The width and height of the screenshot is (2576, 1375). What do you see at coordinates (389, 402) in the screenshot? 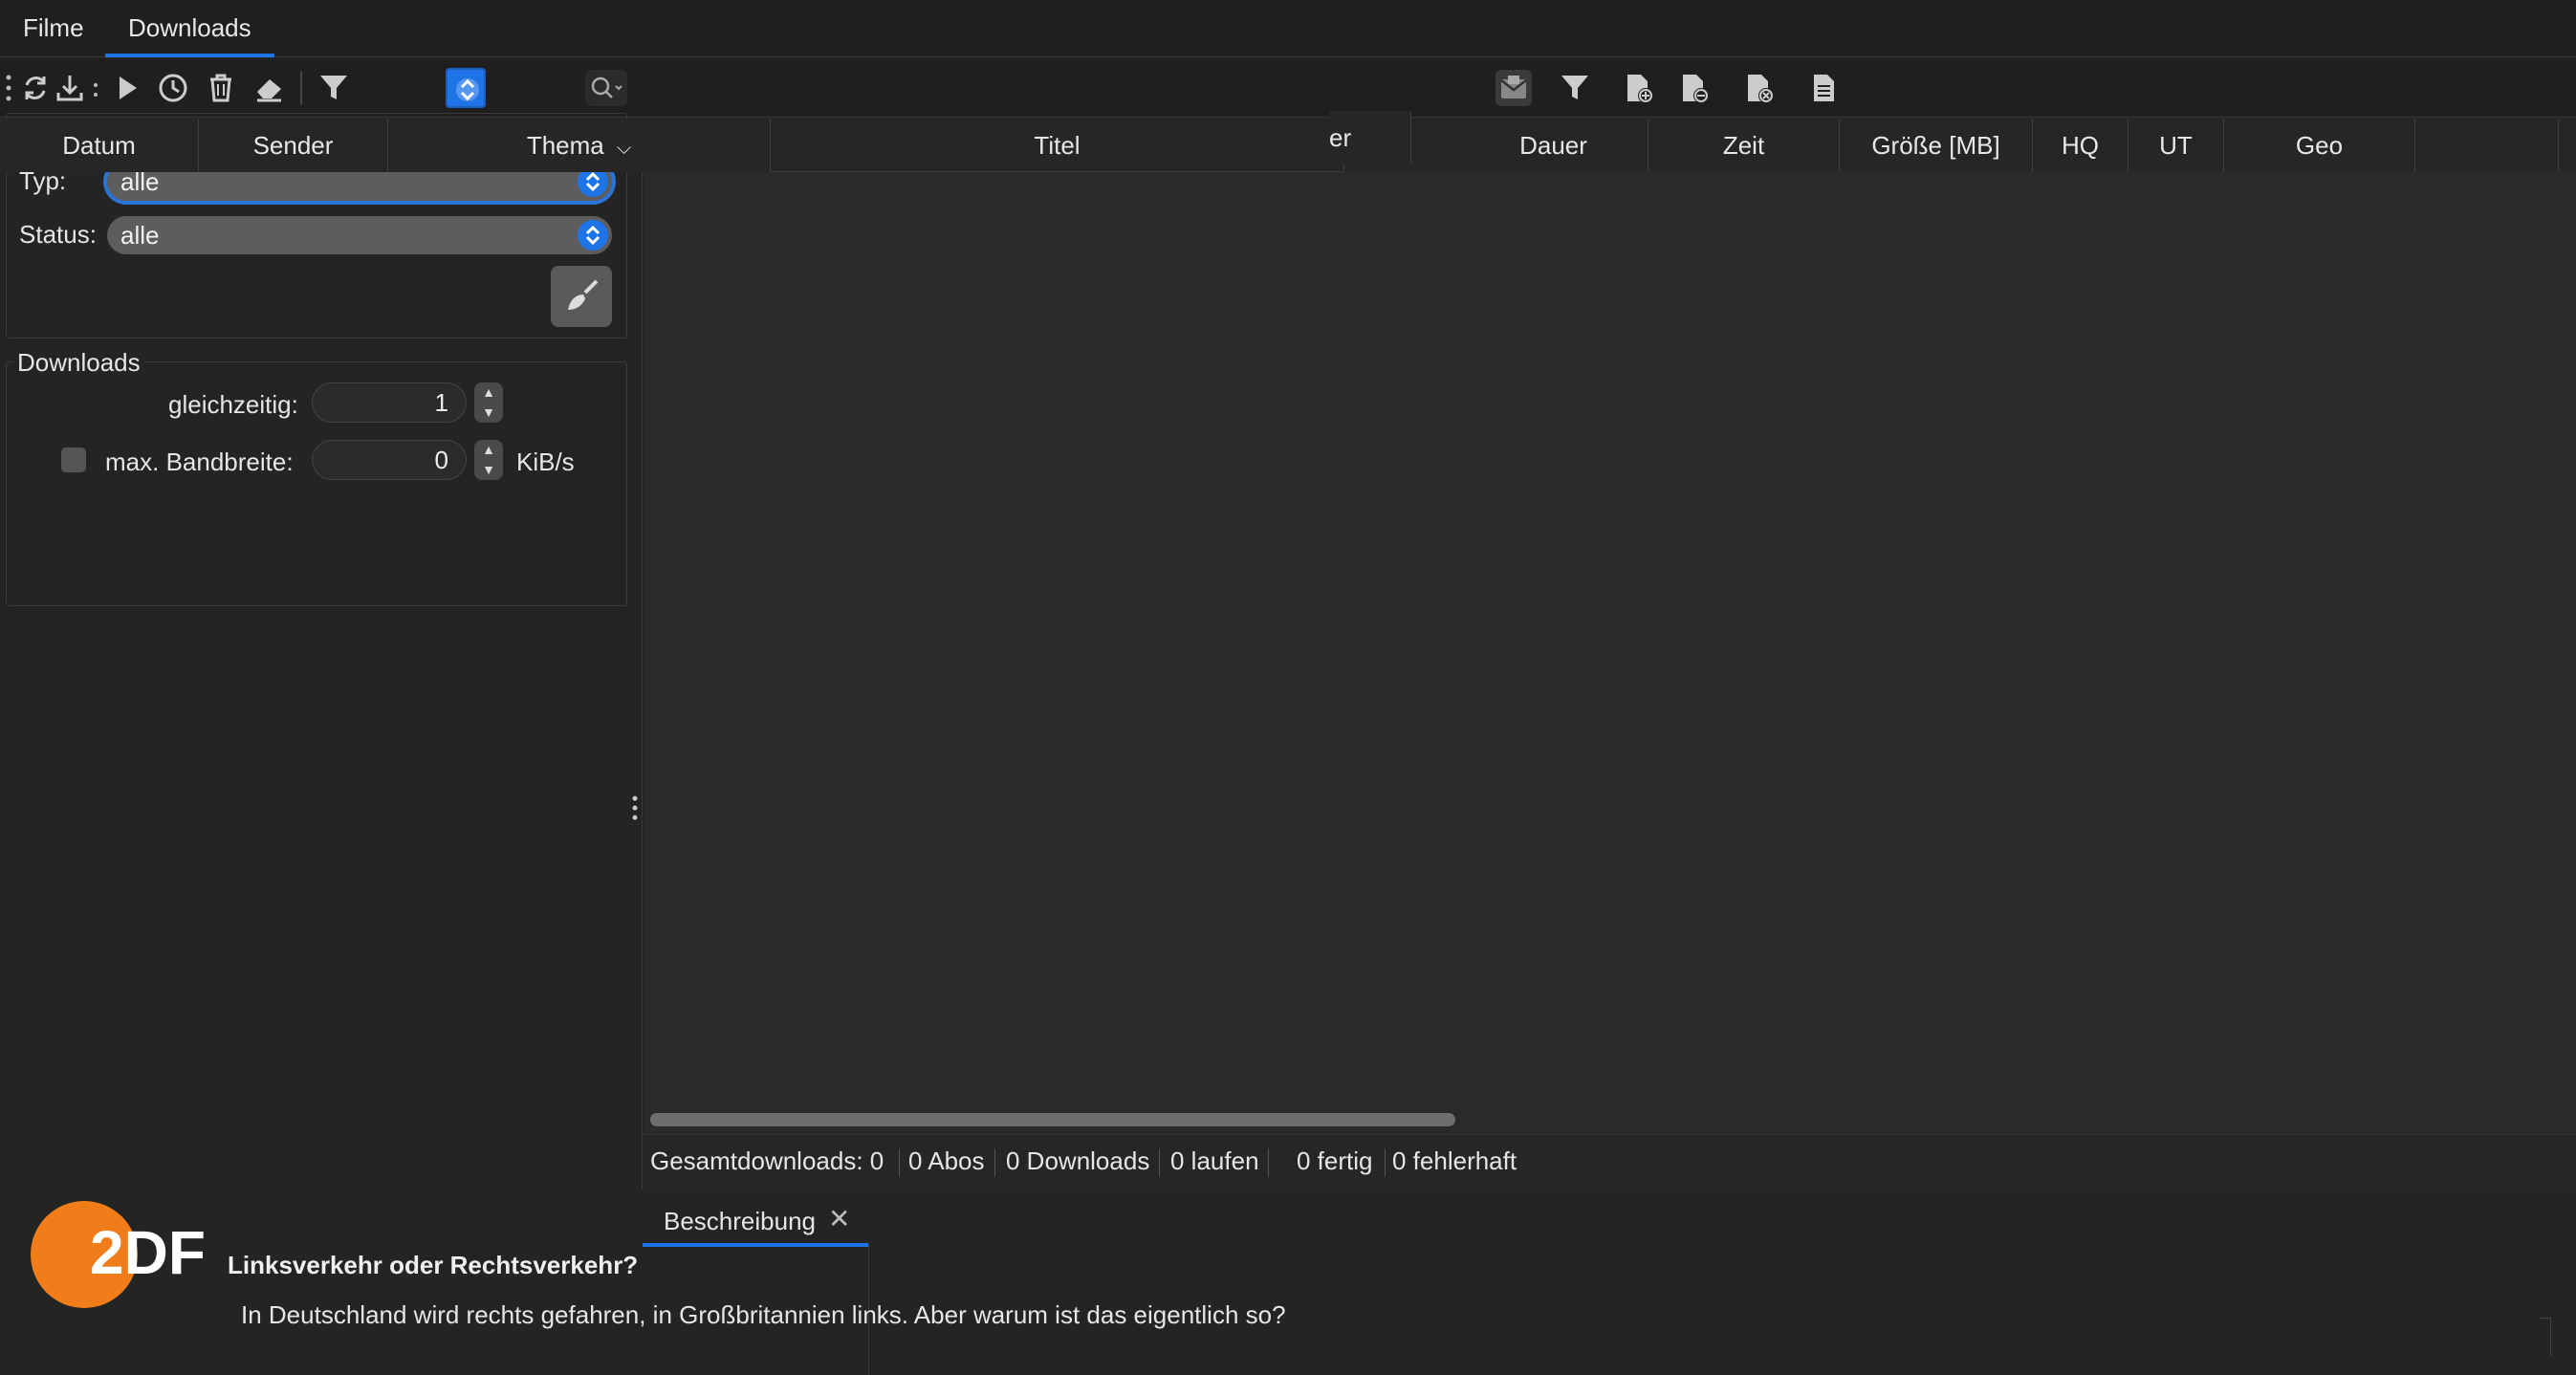
I see `gleichzeitig-input: 1` at bounding box center [389, 402].